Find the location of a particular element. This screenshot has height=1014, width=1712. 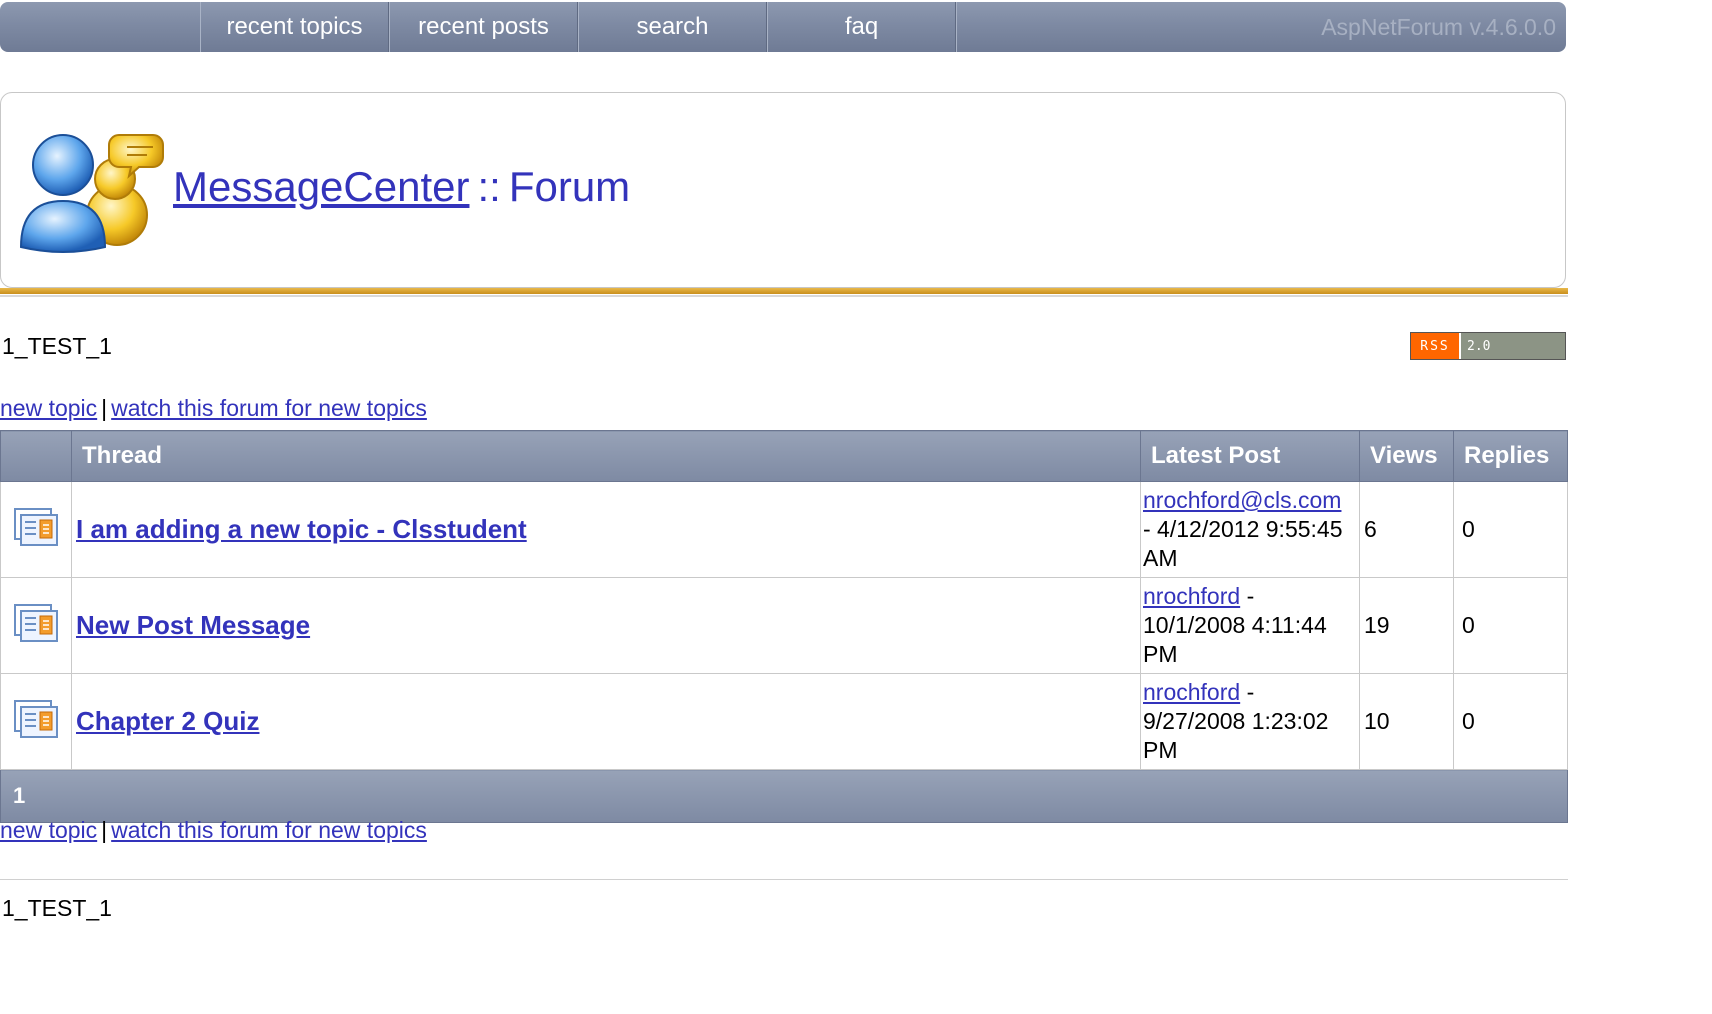

messagecenter-link: MessageCenter is located at coordinates (321, 187).